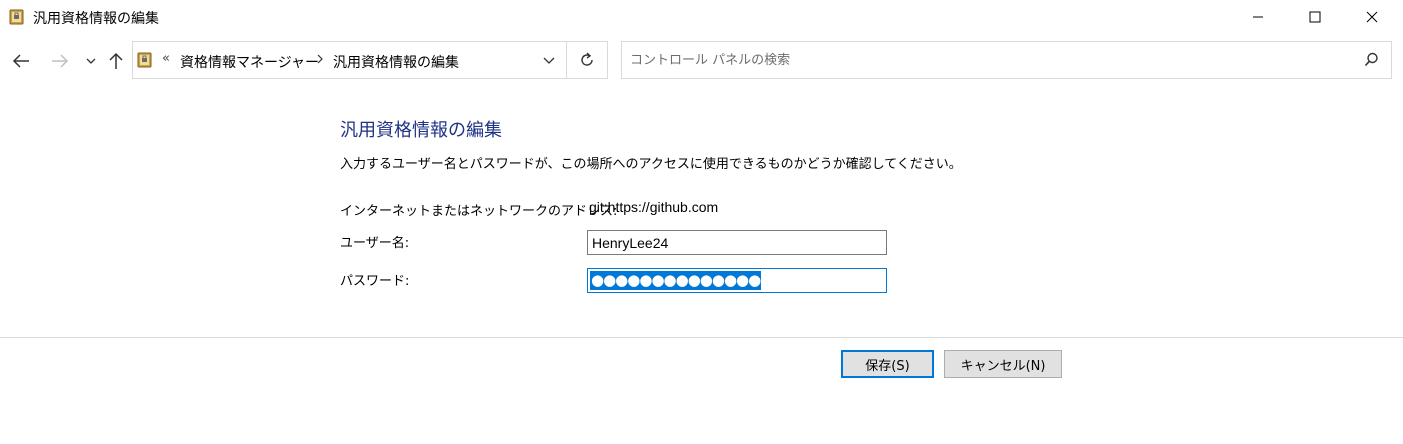  I want to click on up-button, so click(116, 61).